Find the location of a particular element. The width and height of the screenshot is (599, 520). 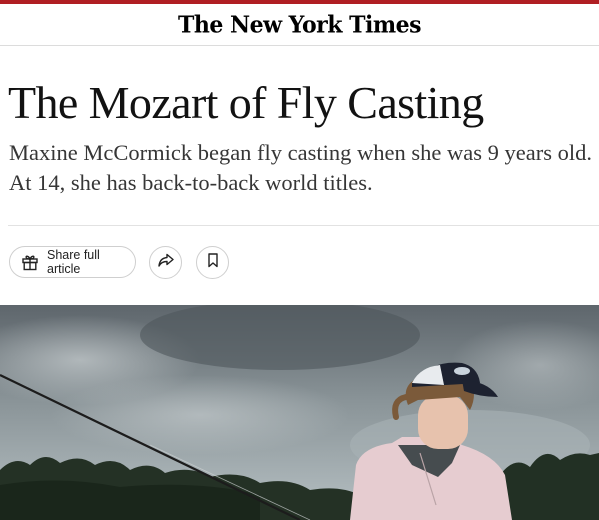

share-button is located at coordinates (165, 262).